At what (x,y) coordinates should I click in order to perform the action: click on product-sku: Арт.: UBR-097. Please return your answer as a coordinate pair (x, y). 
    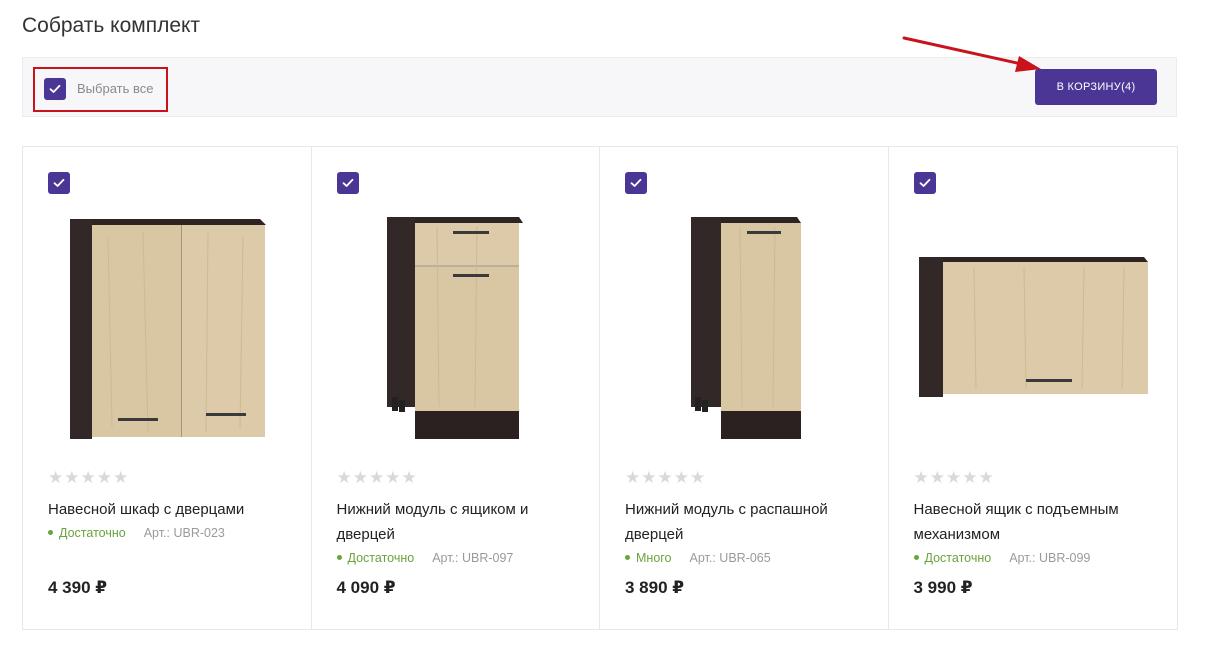
    Looking at the image, I should click on (473, 558).